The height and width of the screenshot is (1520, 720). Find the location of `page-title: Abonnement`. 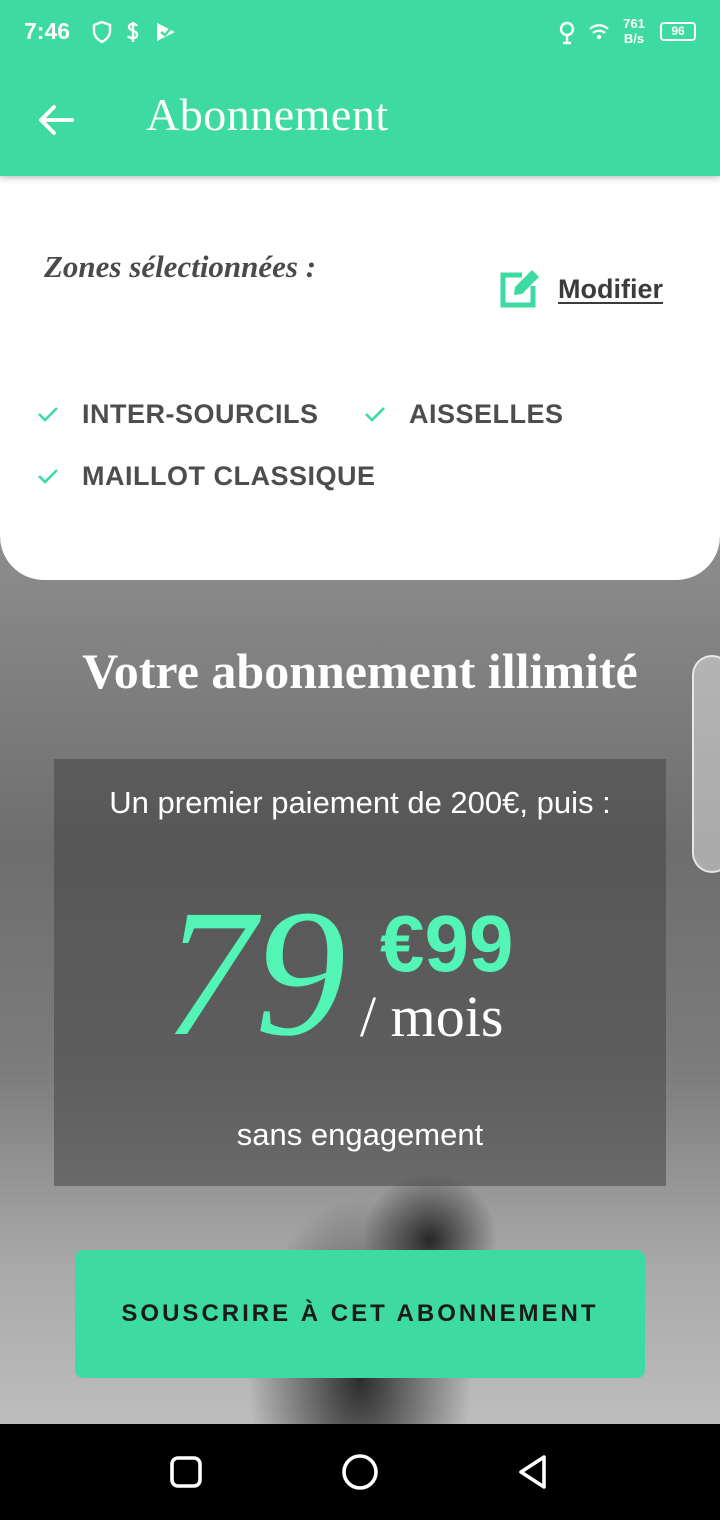

page-title: Abonnement is located at coordinates (267, 114).